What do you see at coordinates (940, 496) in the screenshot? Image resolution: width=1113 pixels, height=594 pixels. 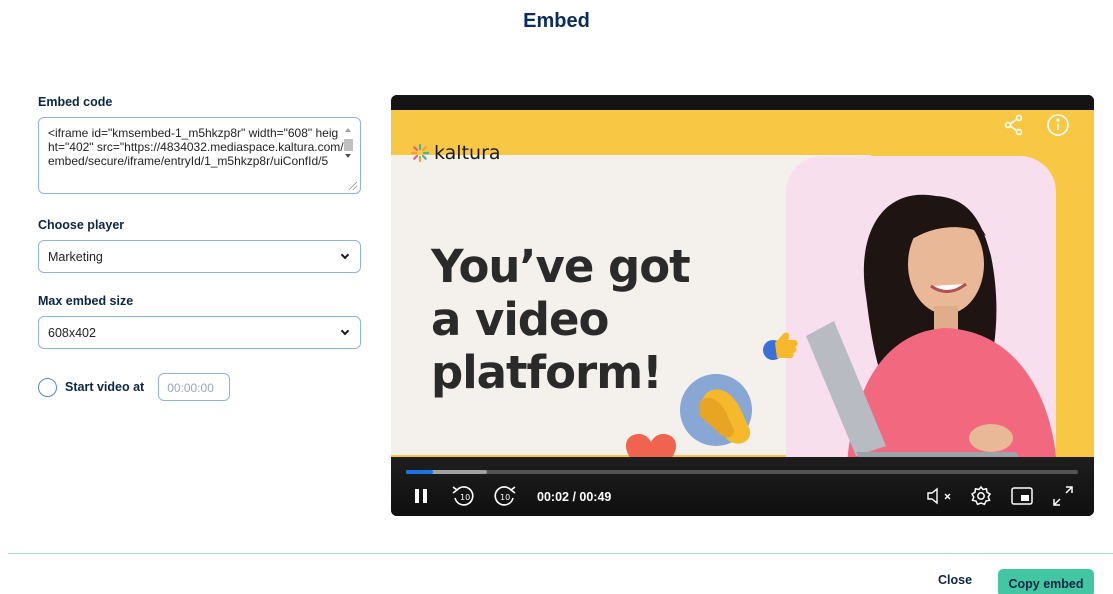 I see `mute-icon` at bounding box center [940, 496].